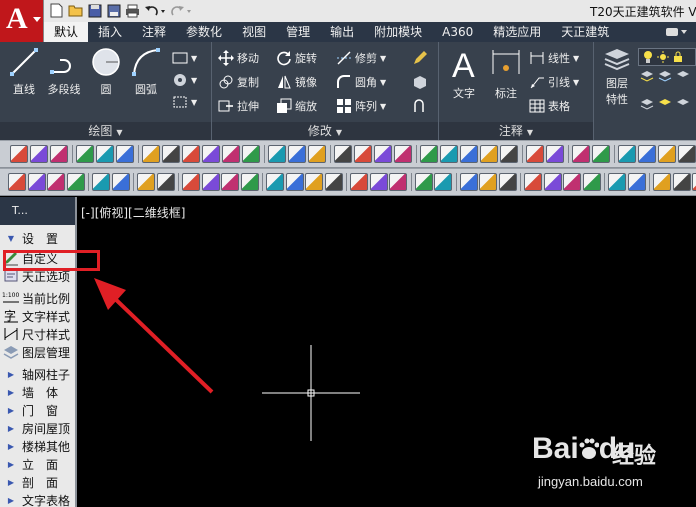  What do you see at coordinates (634, 456) in the screenshot?
I see `watermark-cn: 经验` at bounding box center [634, 456].